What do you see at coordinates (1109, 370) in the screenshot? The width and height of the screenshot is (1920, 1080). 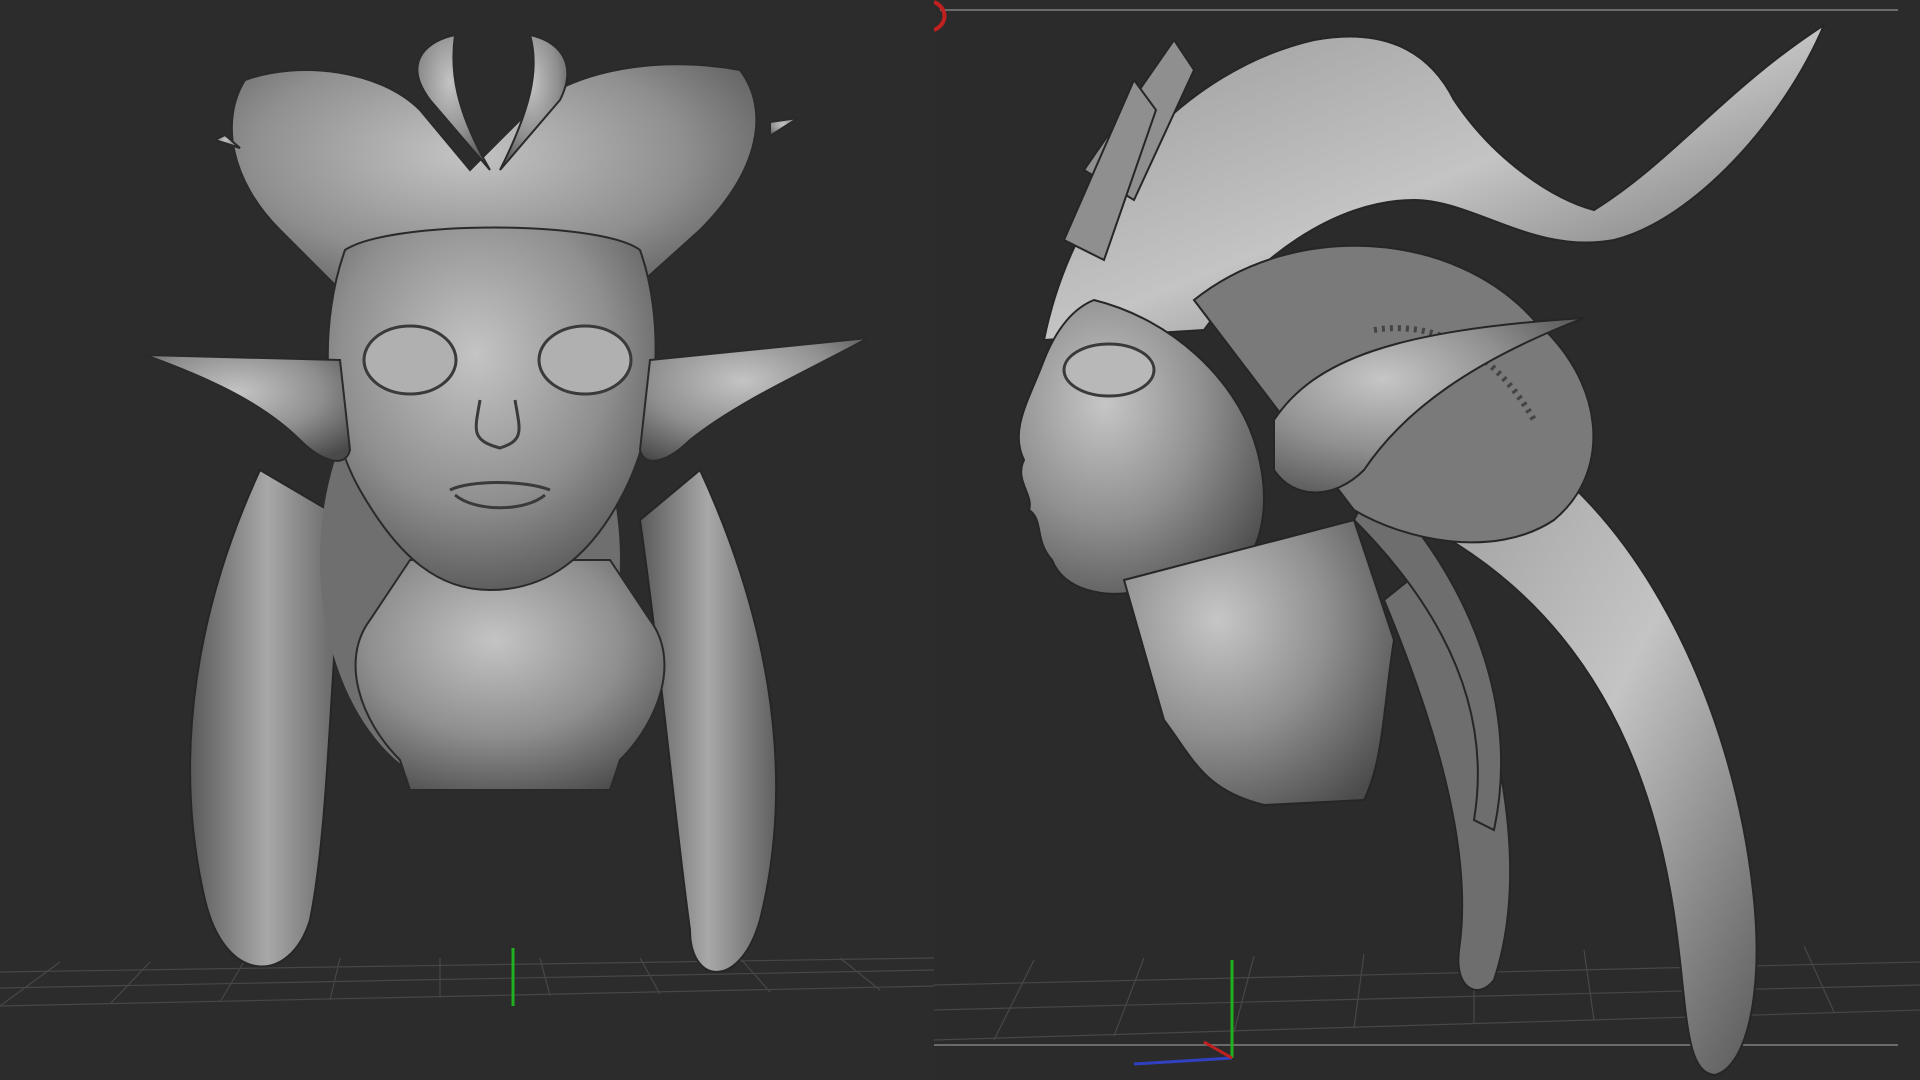 I see `eye-socket` at bounding box center [1109, 370].